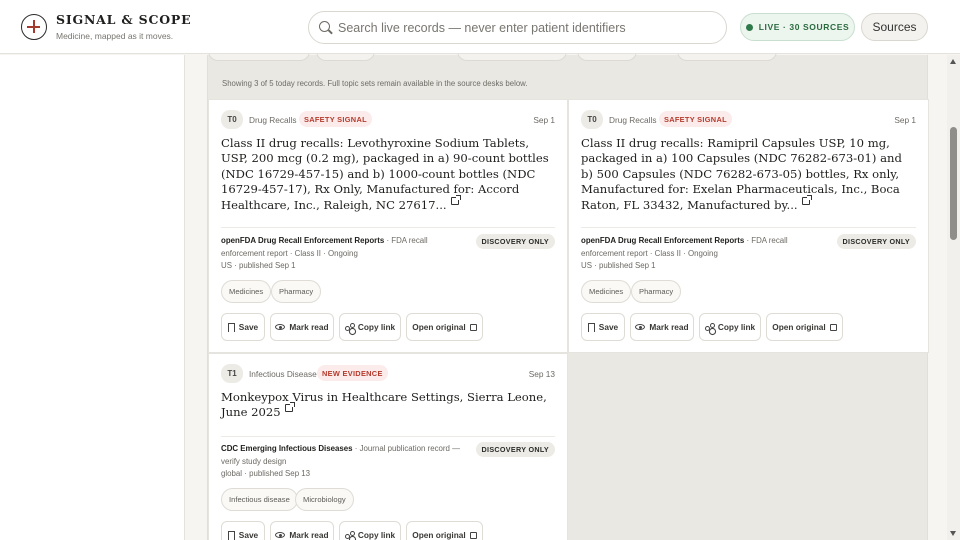 The height and width of the screenshot is (540, 960). I want to click on tier-badge: T1, so click(232, 373).